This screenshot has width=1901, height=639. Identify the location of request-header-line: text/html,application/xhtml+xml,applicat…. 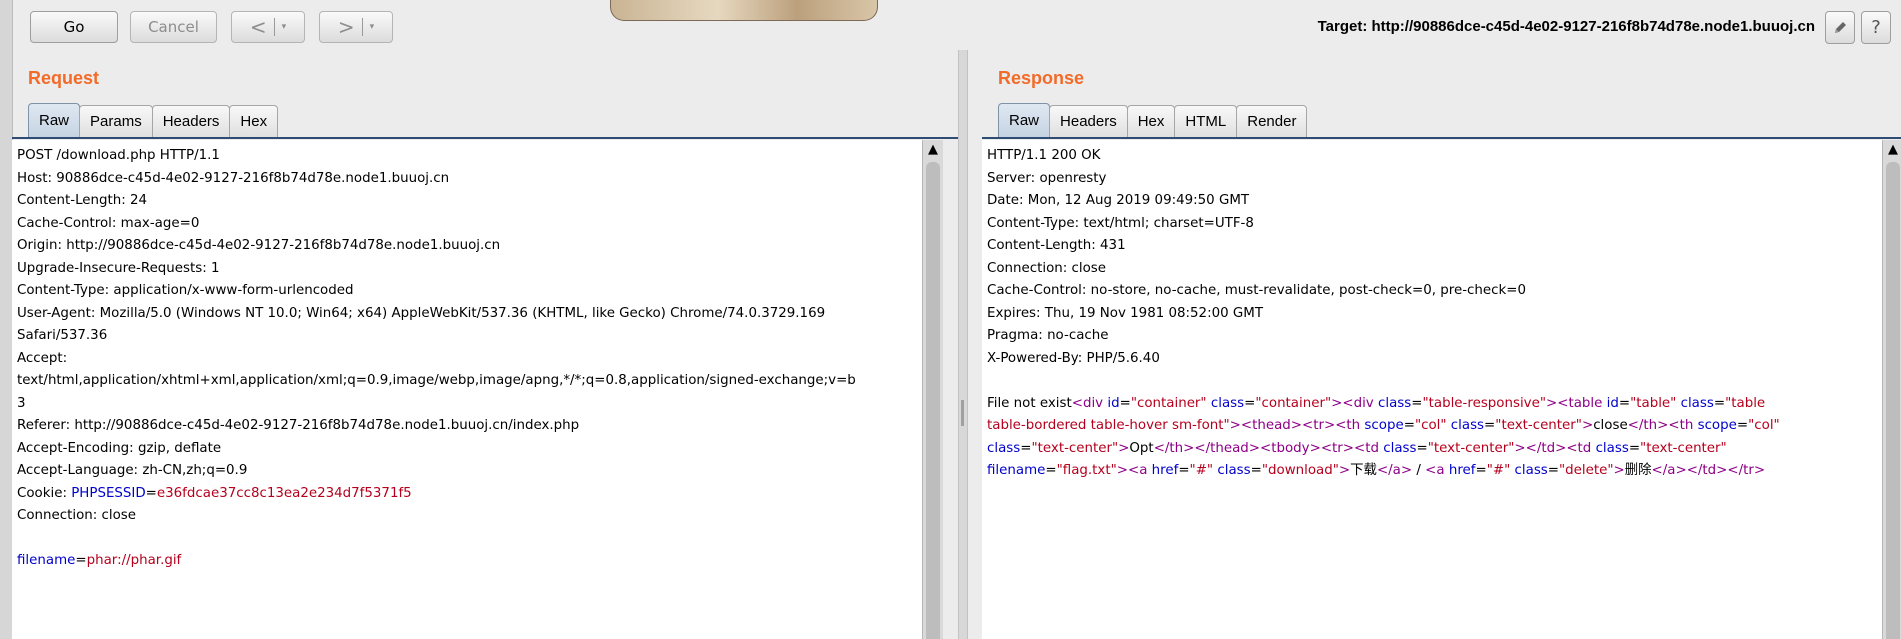
(436, 380).